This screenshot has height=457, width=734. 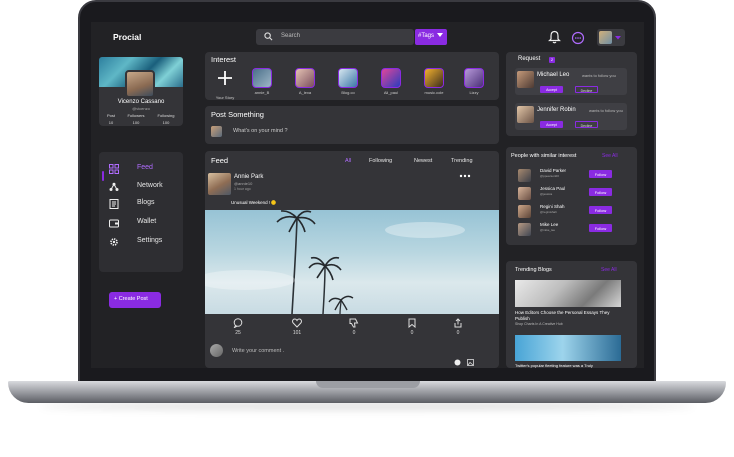 What do you see at coordinates (548, 212) in the screenshot?
I see `person-username: @reginishah` at bounding box center [548, 212].